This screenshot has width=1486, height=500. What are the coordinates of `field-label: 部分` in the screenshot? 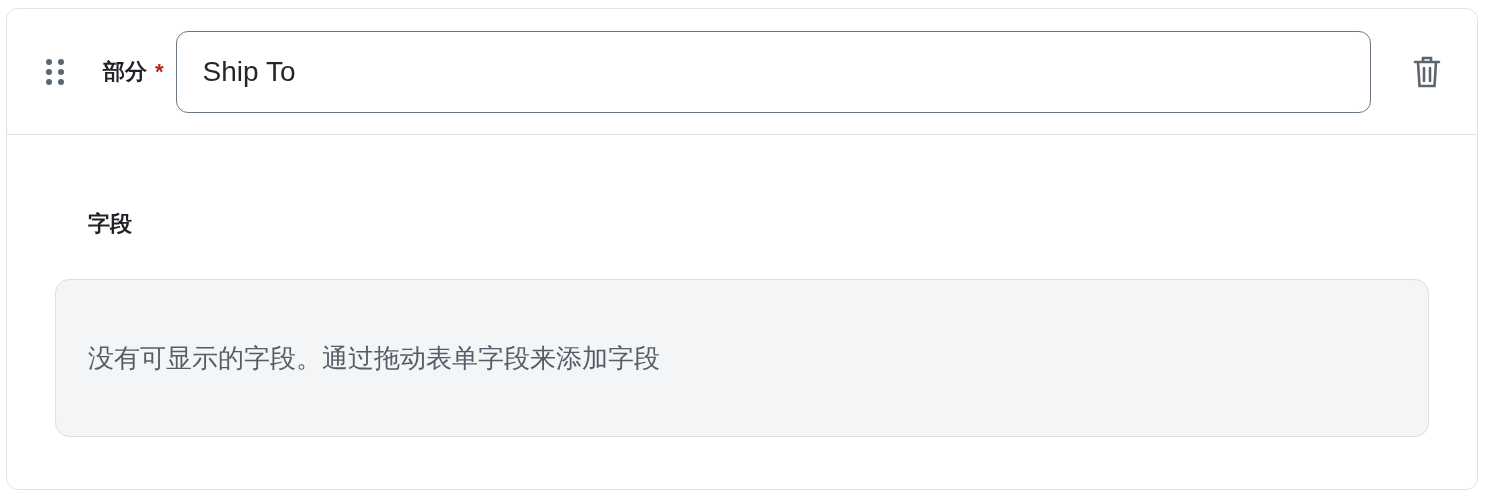 It's located at (125, 71).